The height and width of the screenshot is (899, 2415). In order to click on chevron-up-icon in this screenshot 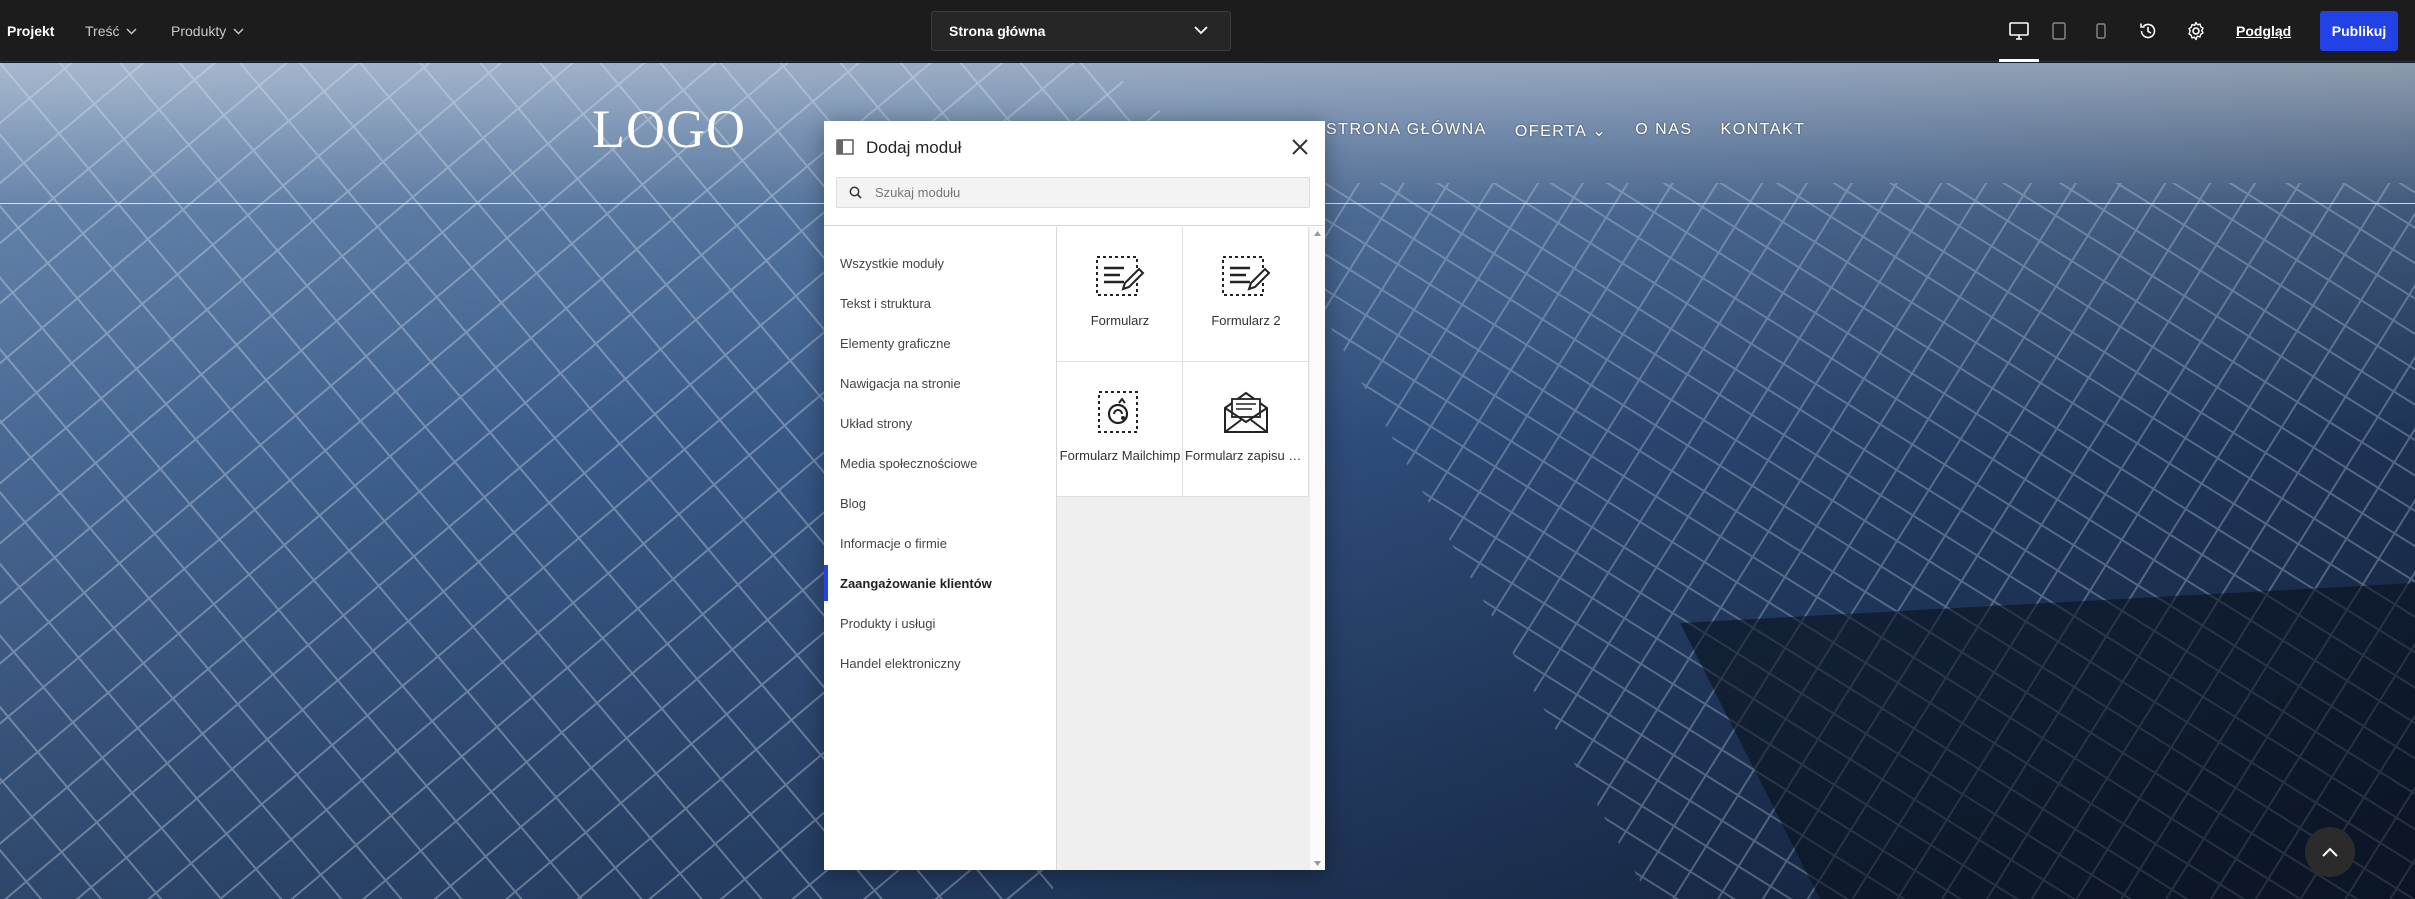, I will do `click(2330, 852)`.